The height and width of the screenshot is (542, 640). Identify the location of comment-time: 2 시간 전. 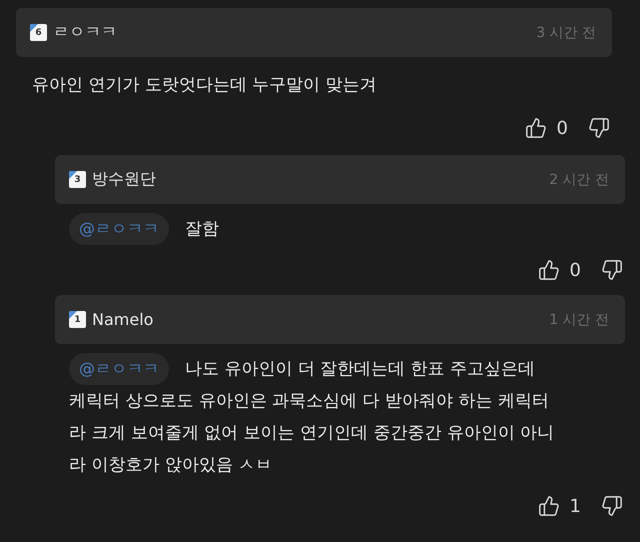
(579, 179).